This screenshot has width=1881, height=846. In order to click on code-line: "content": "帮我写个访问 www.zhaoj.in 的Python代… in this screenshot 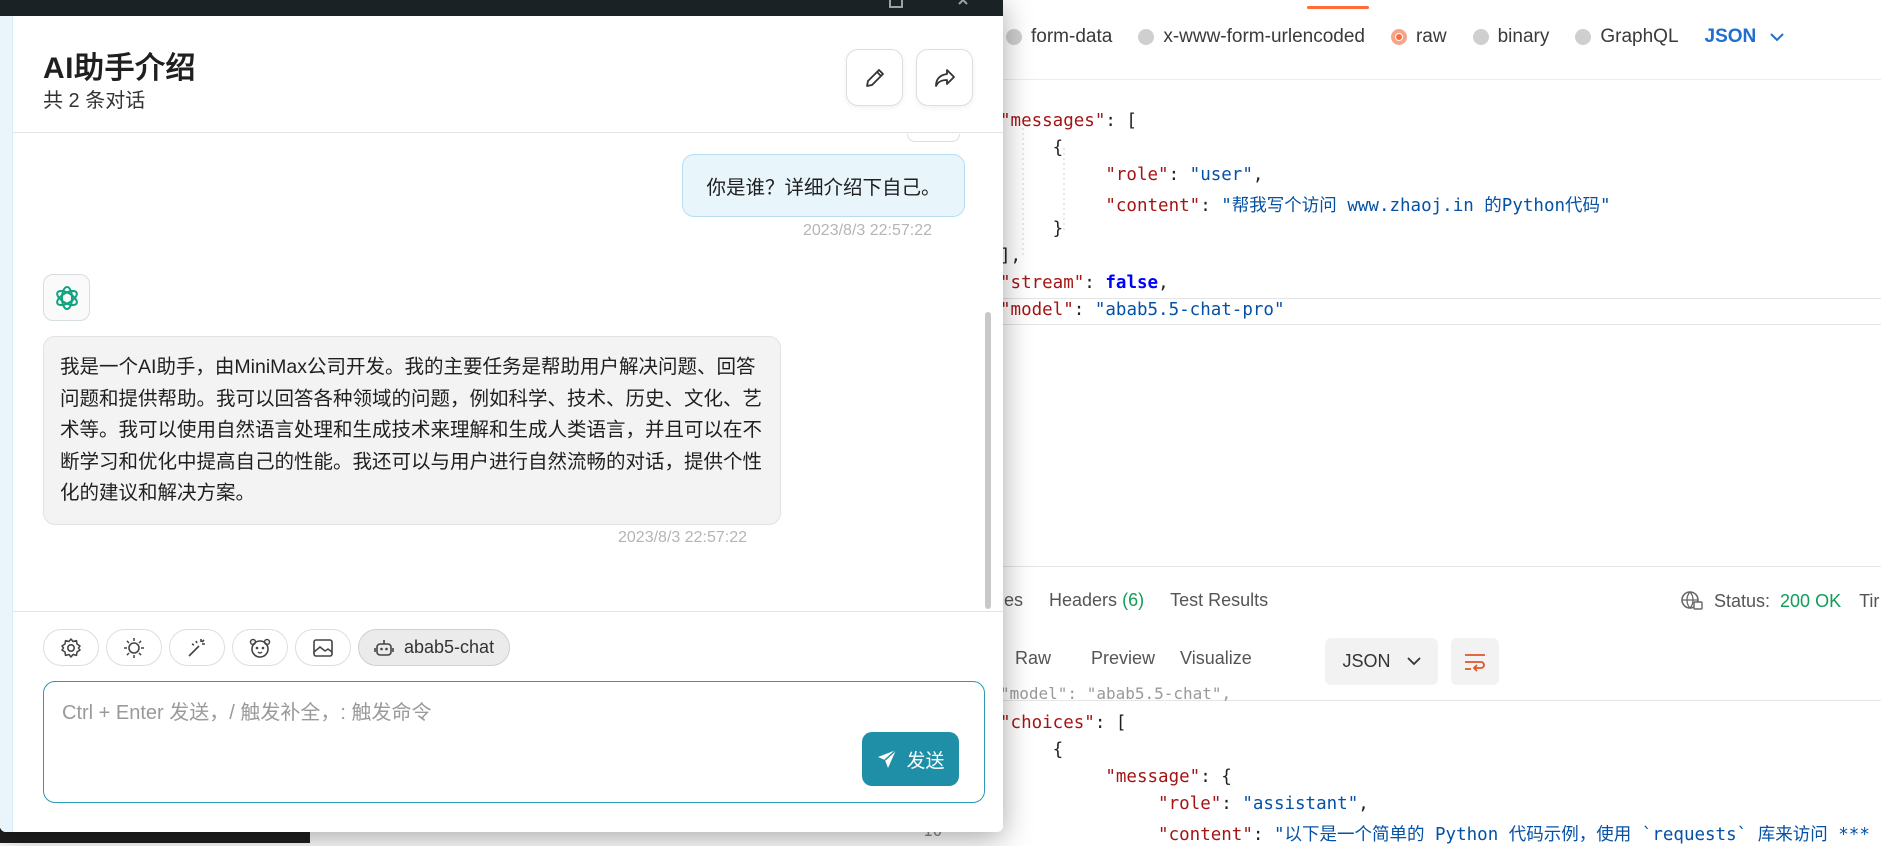, I will do `click(1358, 206)`.